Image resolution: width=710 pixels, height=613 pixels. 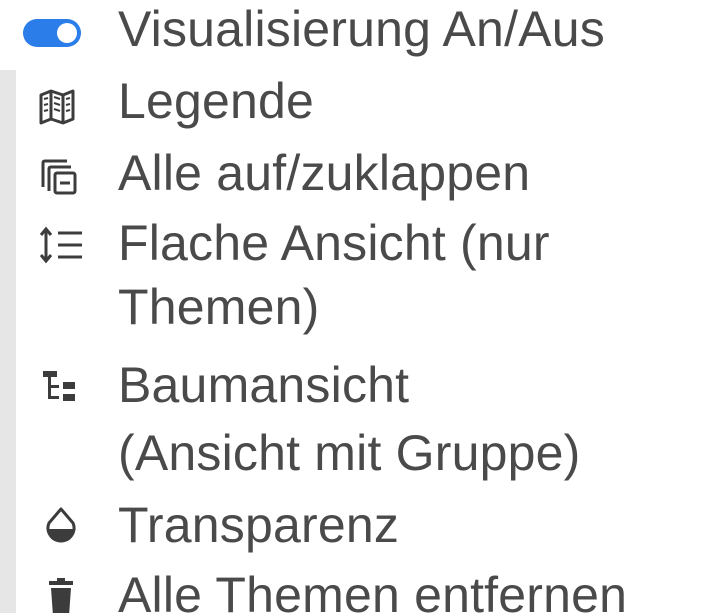 What do you see at coordinates (361, 29) in the screenshot?
I see `menu-item-label: Visualisierung An/Aus` at bounding box center [361, 29].